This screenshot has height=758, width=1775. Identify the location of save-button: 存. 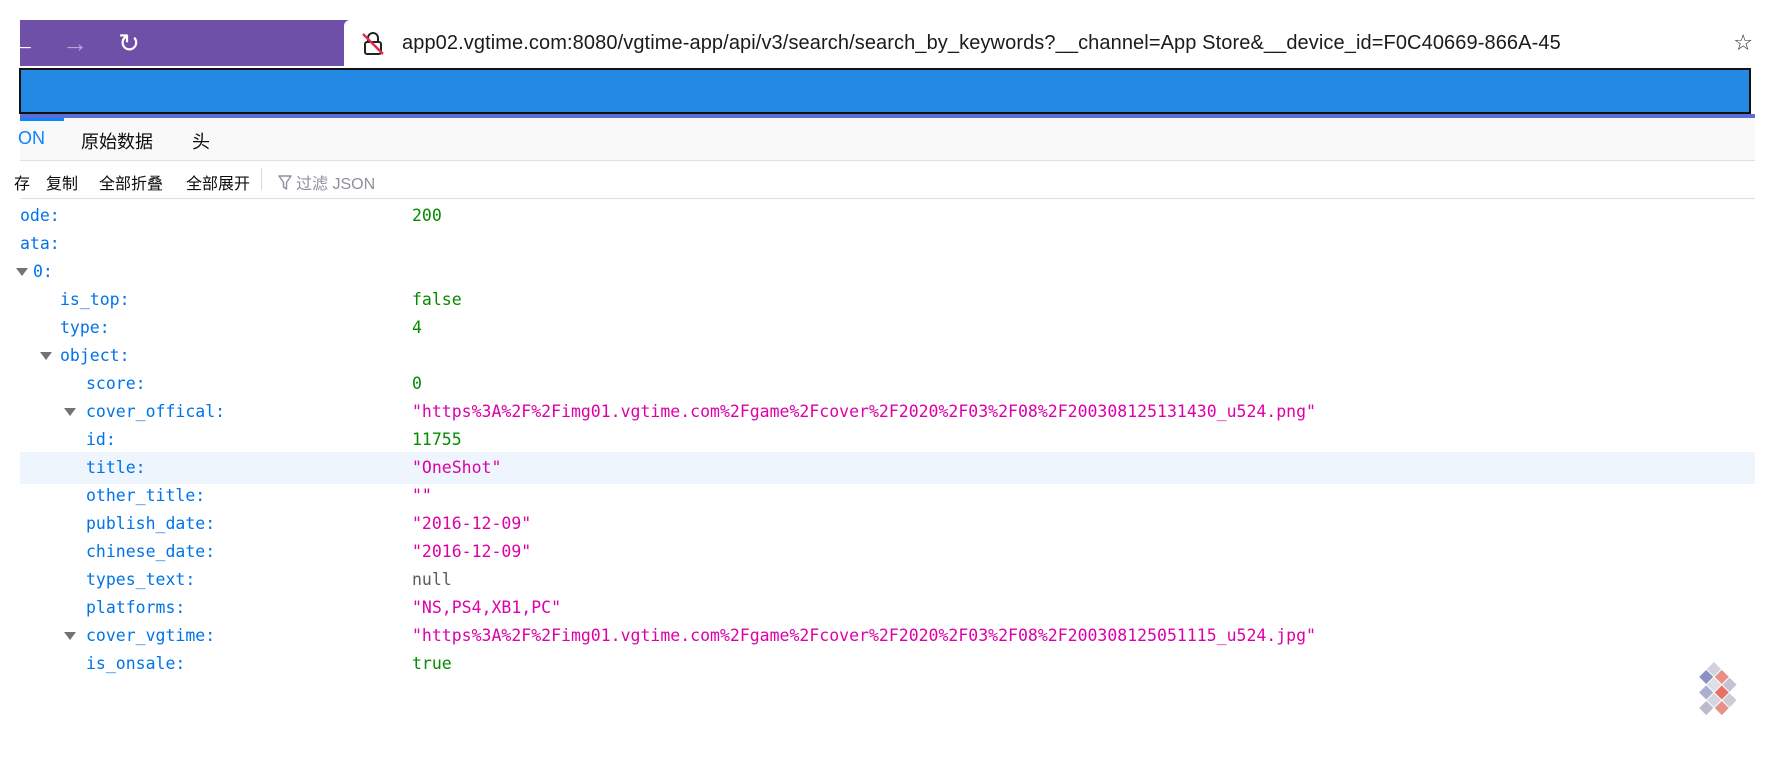
(22, 182).